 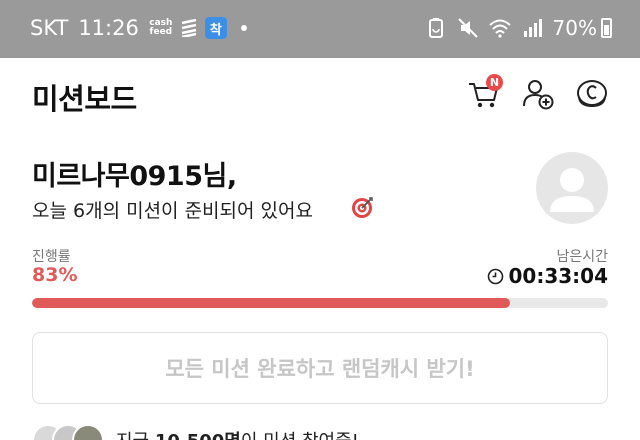 I want to click on page-title: 미션보드, so click(x=84, y=99).